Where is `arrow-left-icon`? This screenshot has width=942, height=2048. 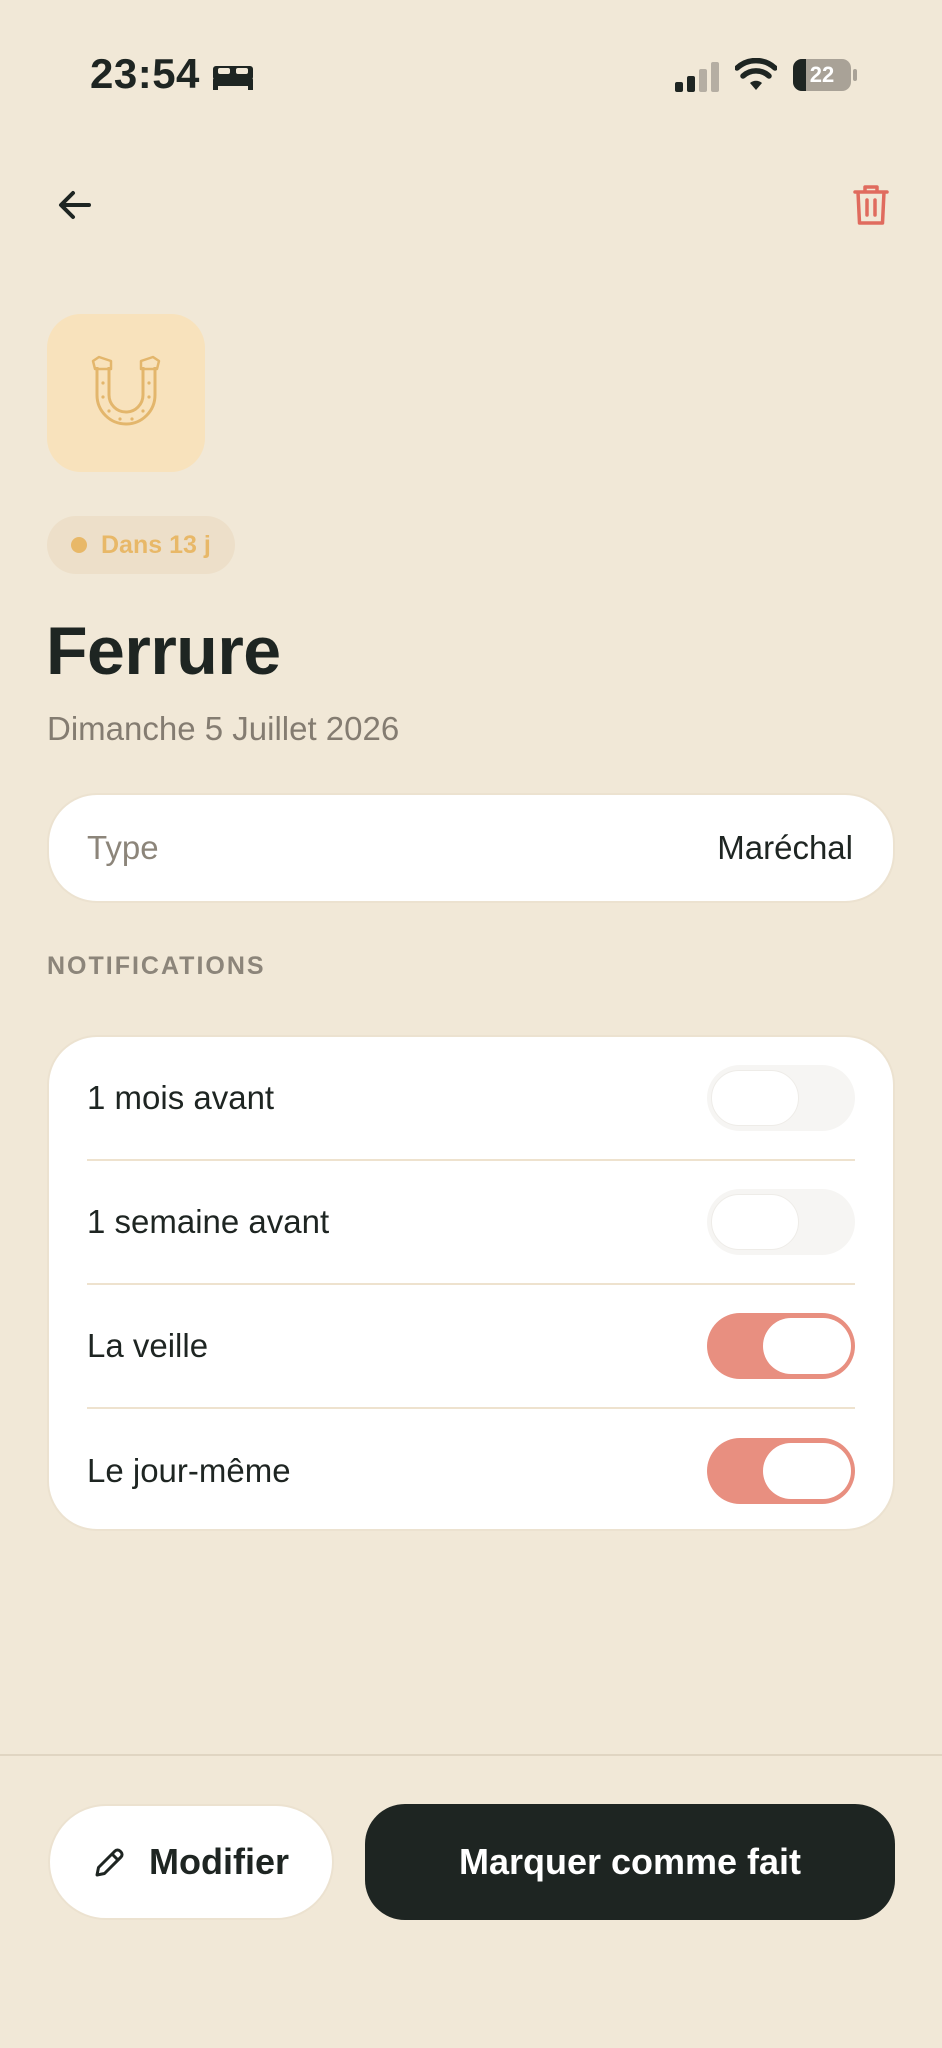 arrow-left-icon is located at coordinates (75, 205).